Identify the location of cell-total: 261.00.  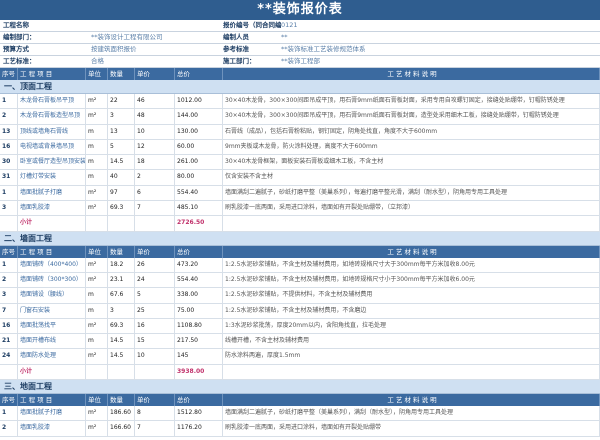
(199, 162).